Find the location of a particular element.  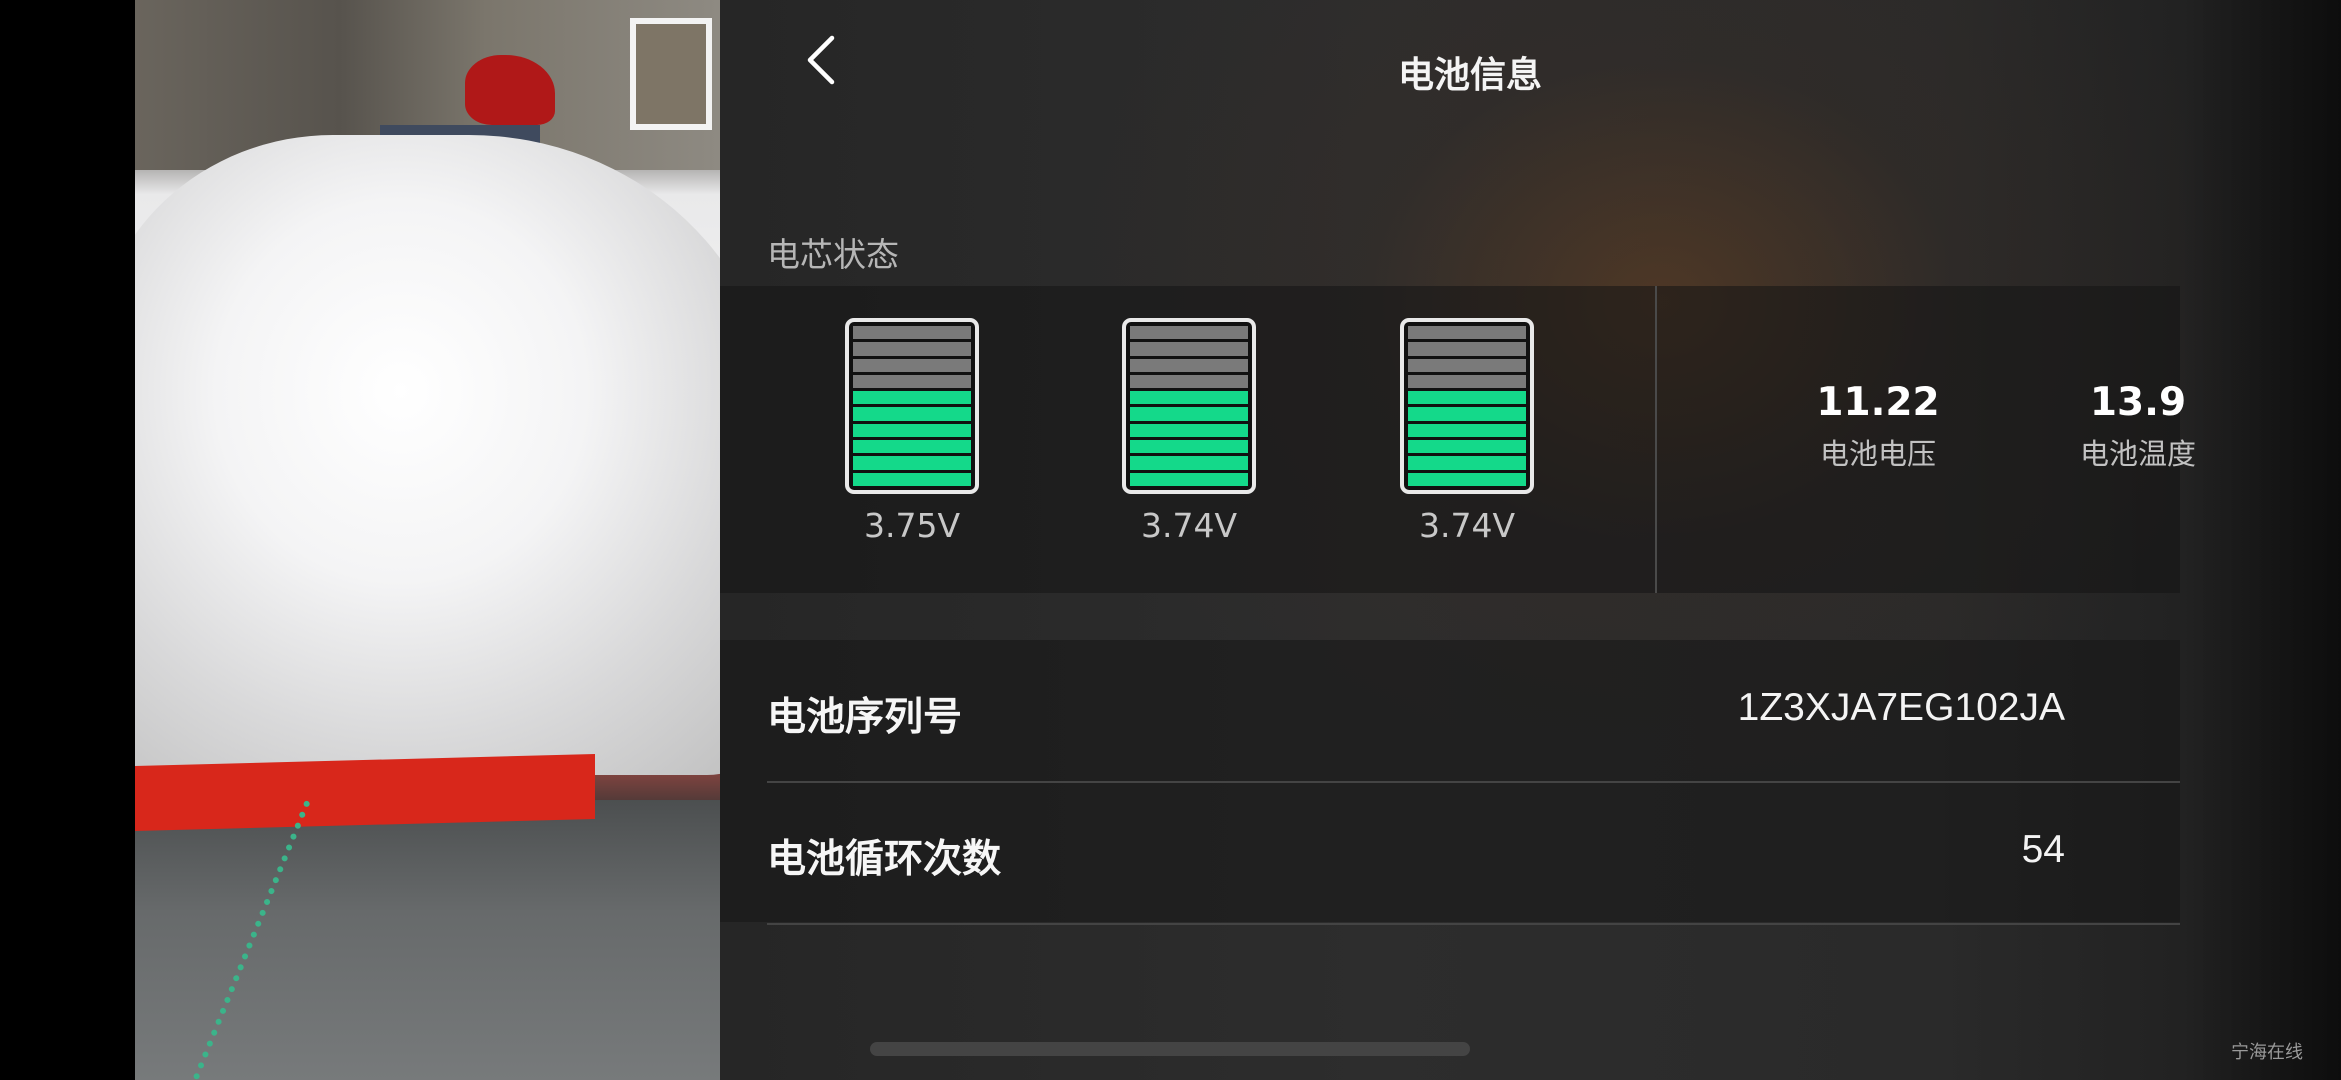

battery-voltage-label: 电池电压 is located at coordinates (1877, 454).